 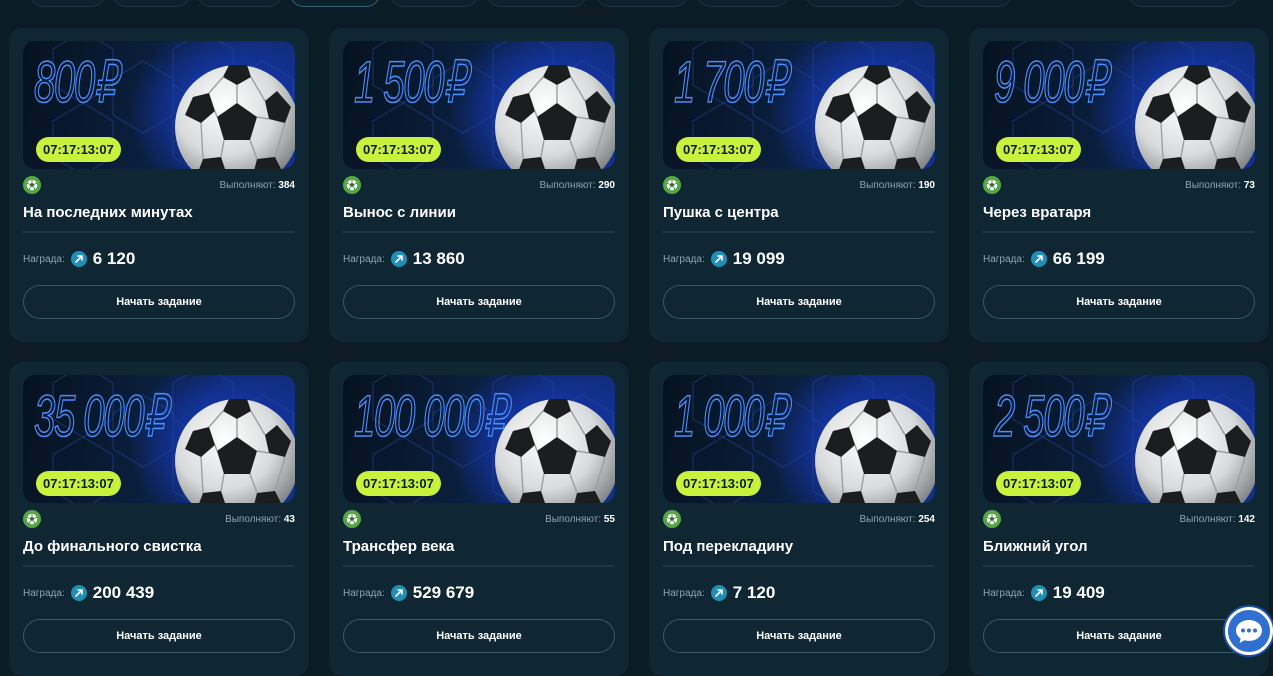 I want to click on performers-value: 73, so click(x=1249, y=185).